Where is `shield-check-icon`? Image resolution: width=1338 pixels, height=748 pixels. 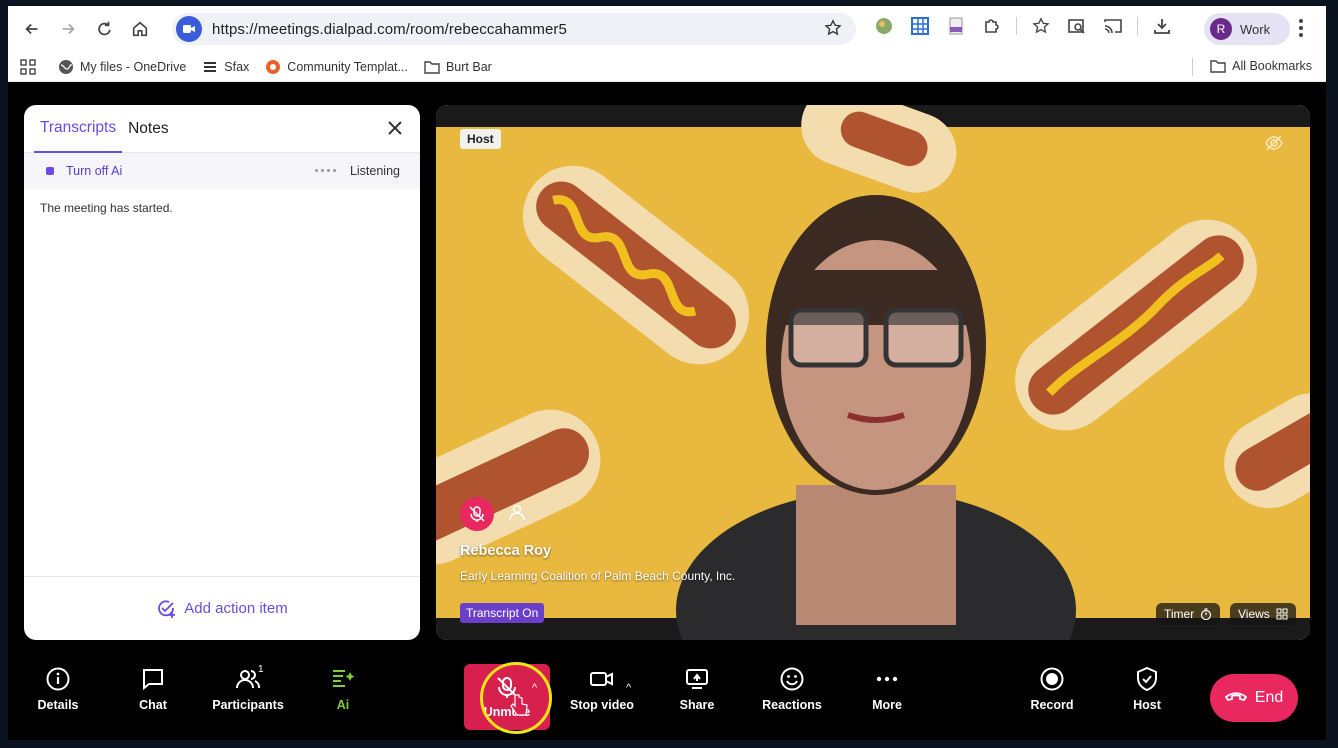 shield-check-icon is located at coordinates (1147, 679).